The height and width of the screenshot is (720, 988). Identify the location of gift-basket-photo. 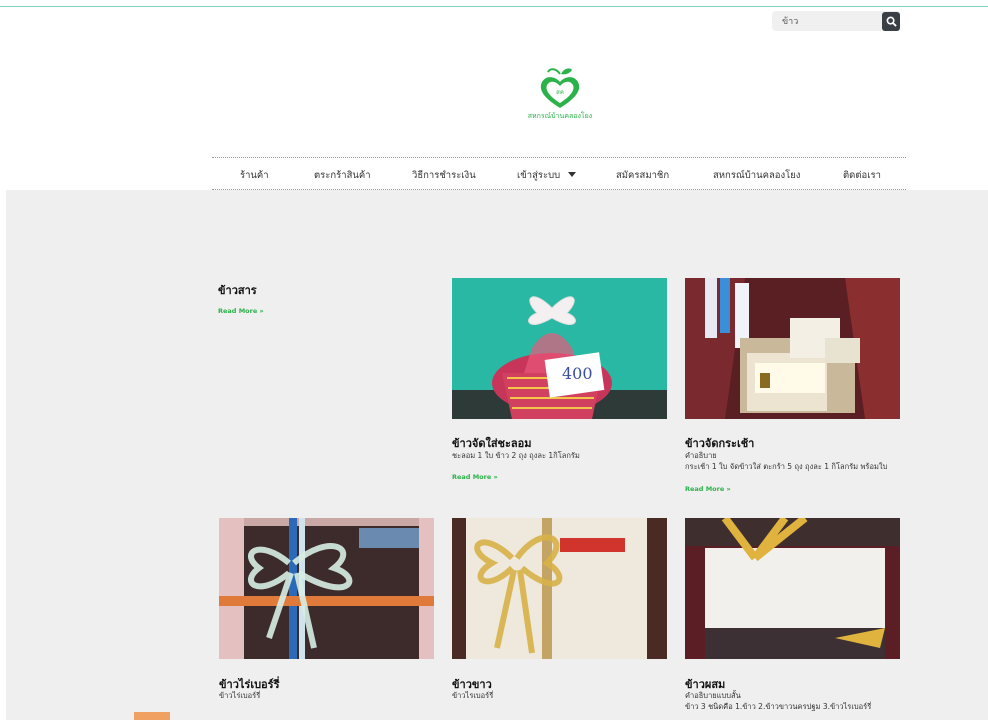
(792, 348).